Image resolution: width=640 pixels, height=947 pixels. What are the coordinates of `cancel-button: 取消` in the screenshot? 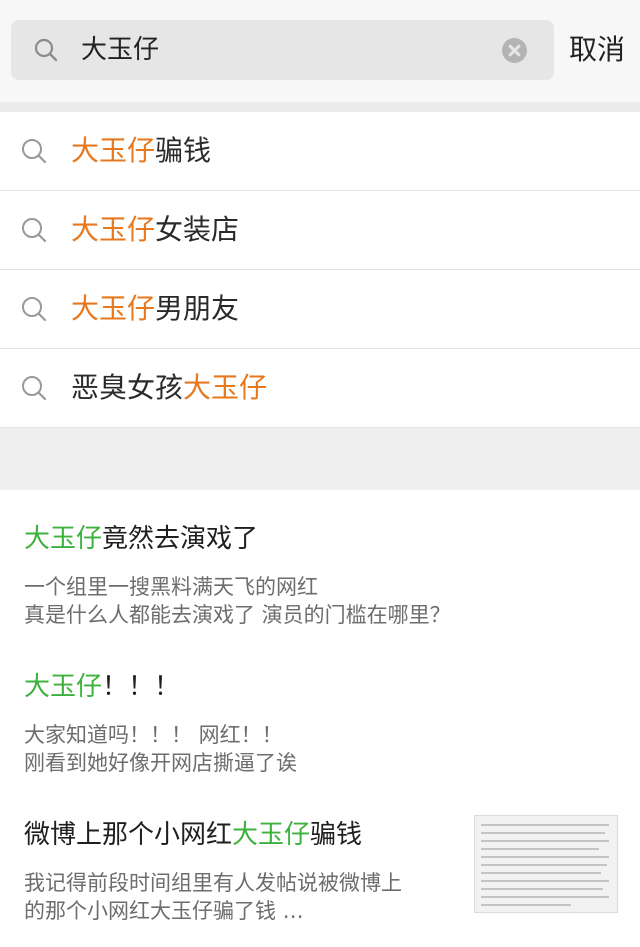 It's located at (597, 50).